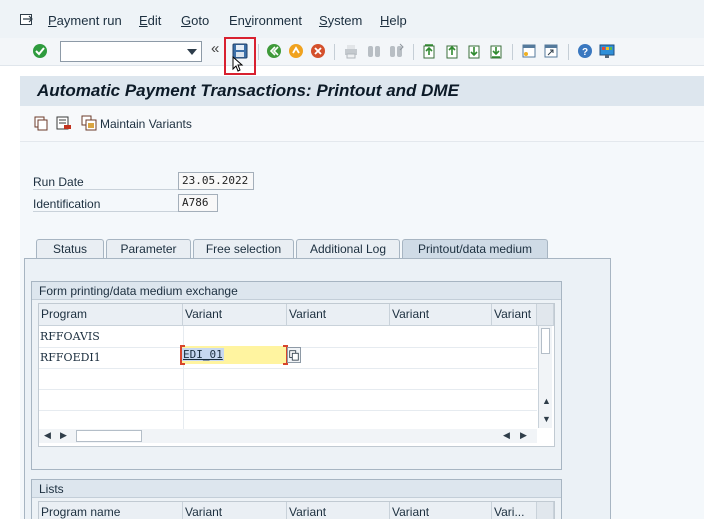 This screenshot has height=519, width=704. I want to click on save-button-highlight, so click(240, 56).